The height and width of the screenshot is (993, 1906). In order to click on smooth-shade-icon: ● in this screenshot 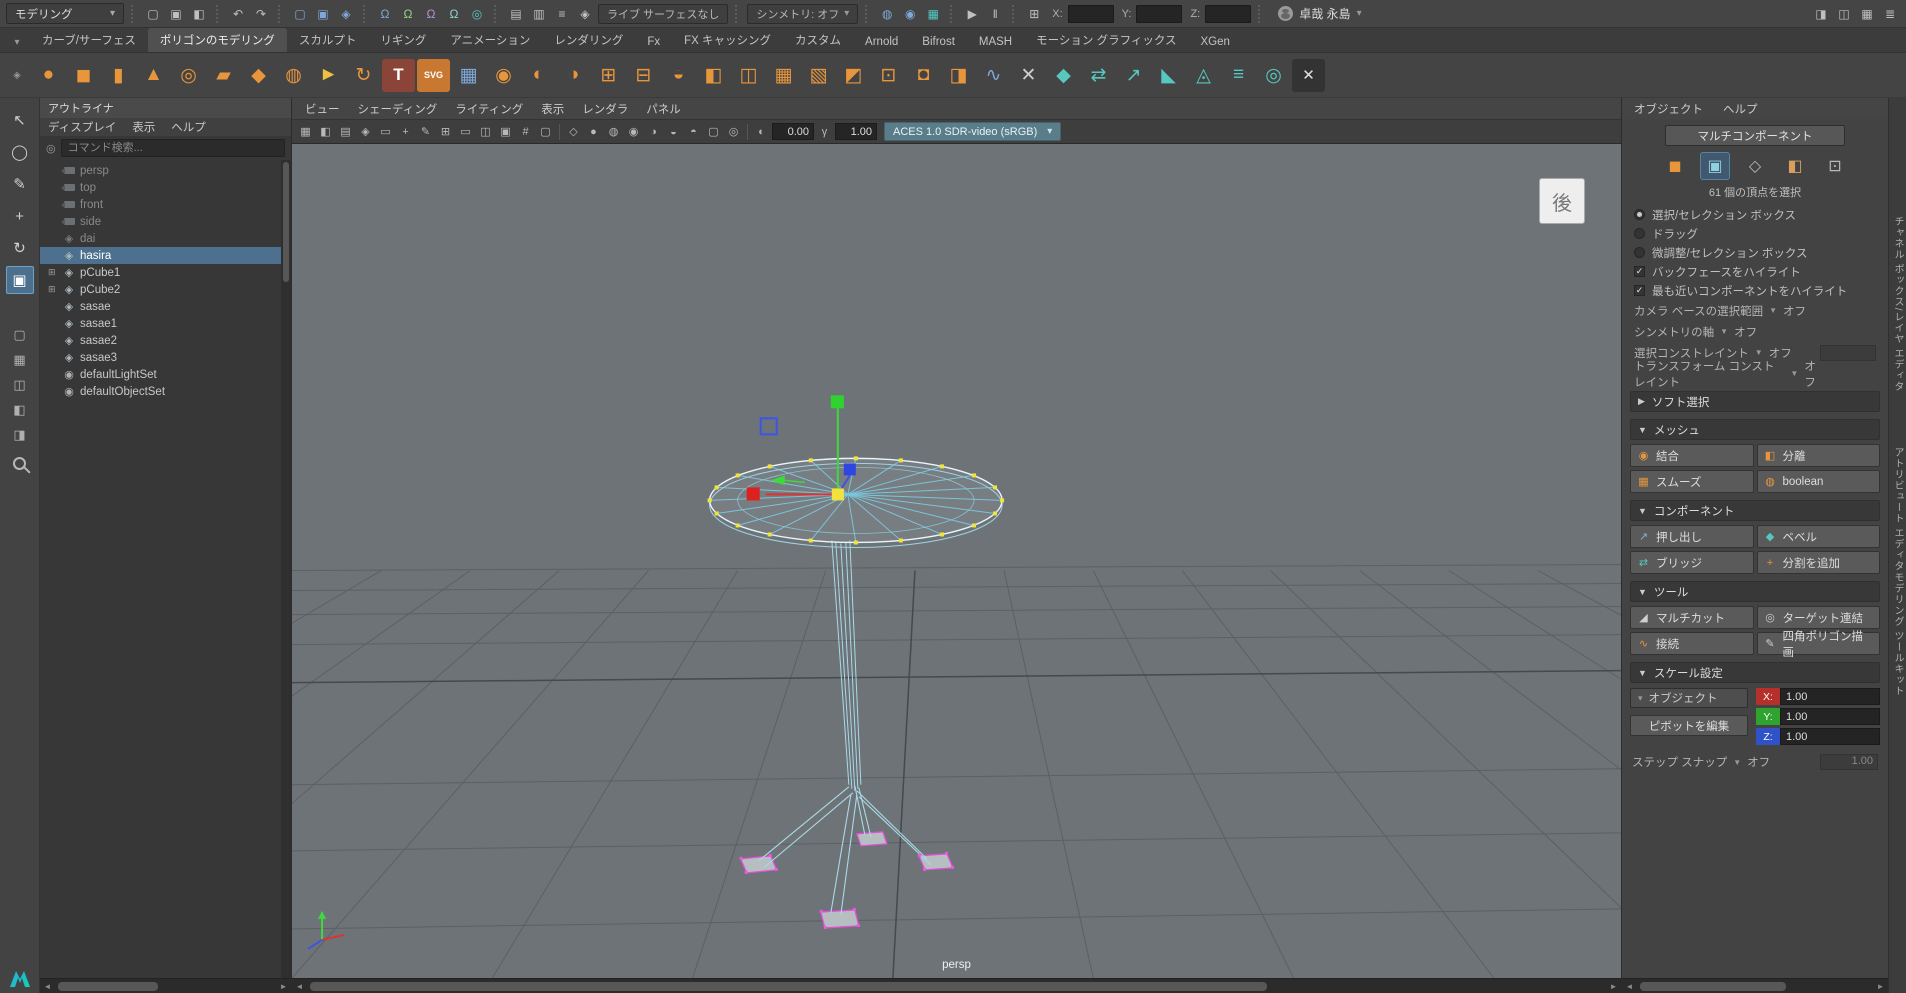, I will do `click(593, 131)`.